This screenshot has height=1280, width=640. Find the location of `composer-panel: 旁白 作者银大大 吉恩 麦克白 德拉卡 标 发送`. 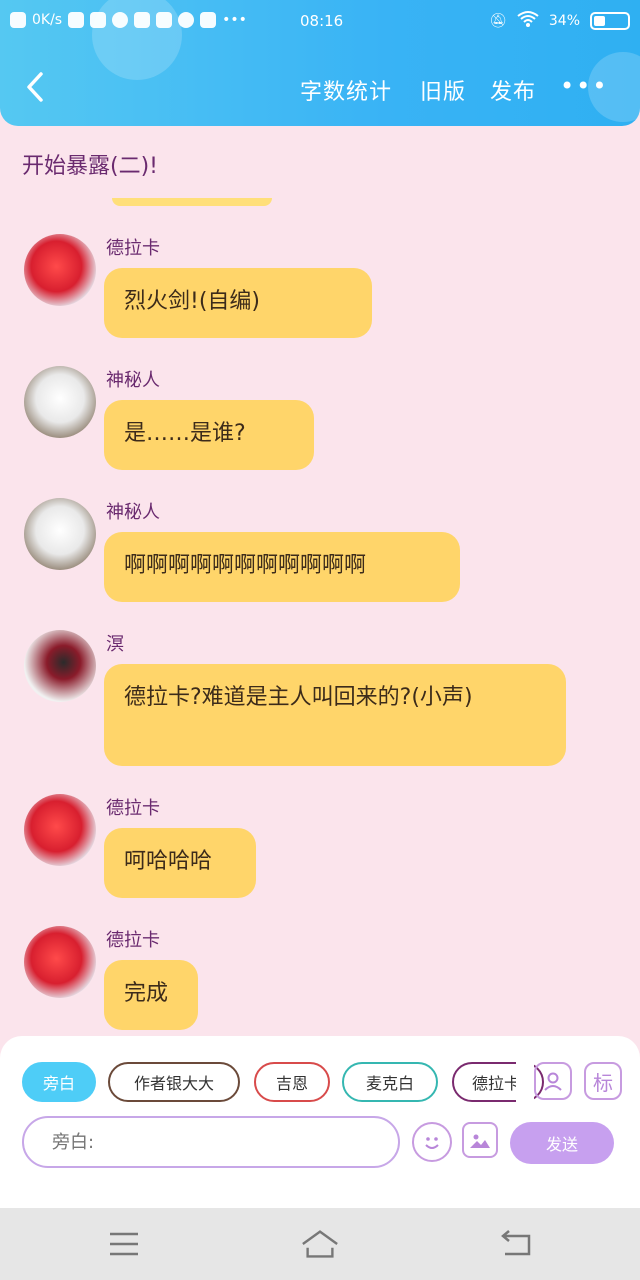

composer-panel: 旁白 作者银大大 吉恩 麦克白 德拉卡 标 发送 is located at coordinates (320, 1122).